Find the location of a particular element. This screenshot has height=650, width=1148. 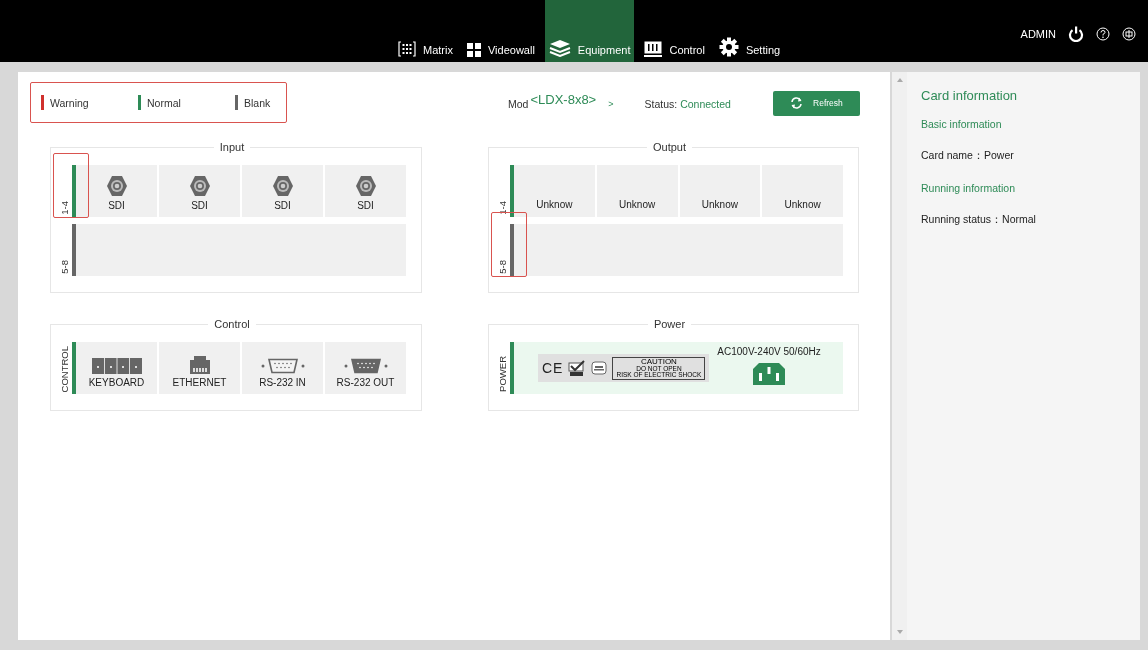

checkmark-badge-icon is located at coordinates (577, 368).